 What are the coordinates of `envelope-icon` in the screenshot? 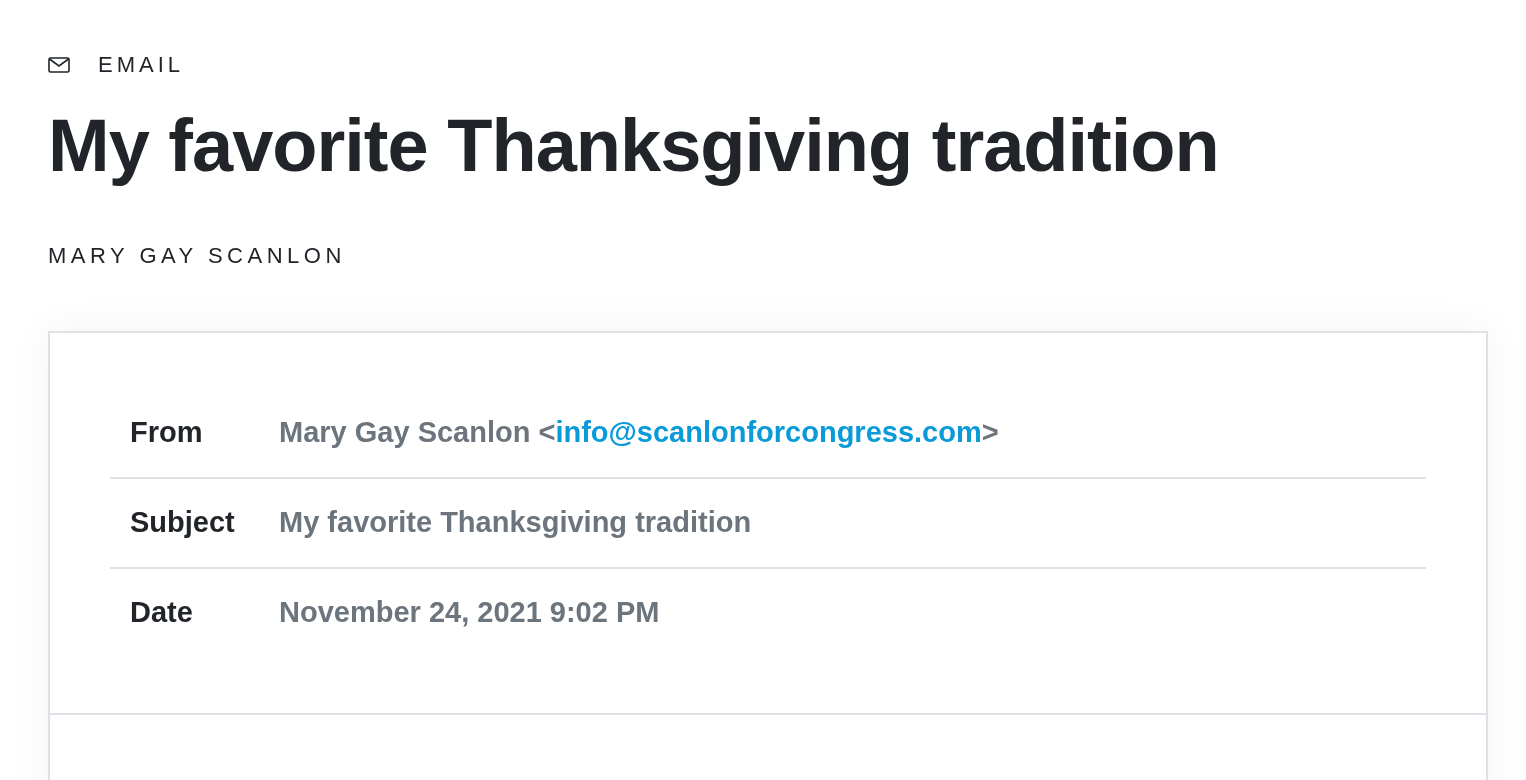 It's located at (59, 65).